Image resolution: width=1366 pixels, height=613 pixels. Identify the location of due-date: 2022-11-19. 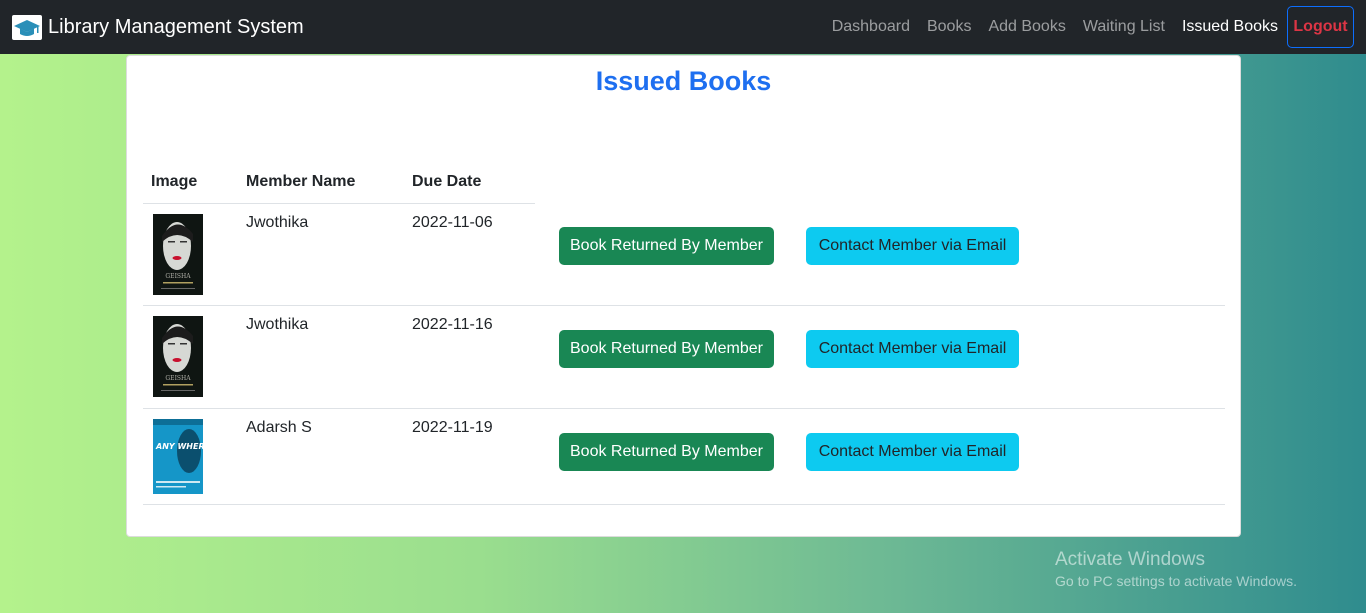
(452, 427).